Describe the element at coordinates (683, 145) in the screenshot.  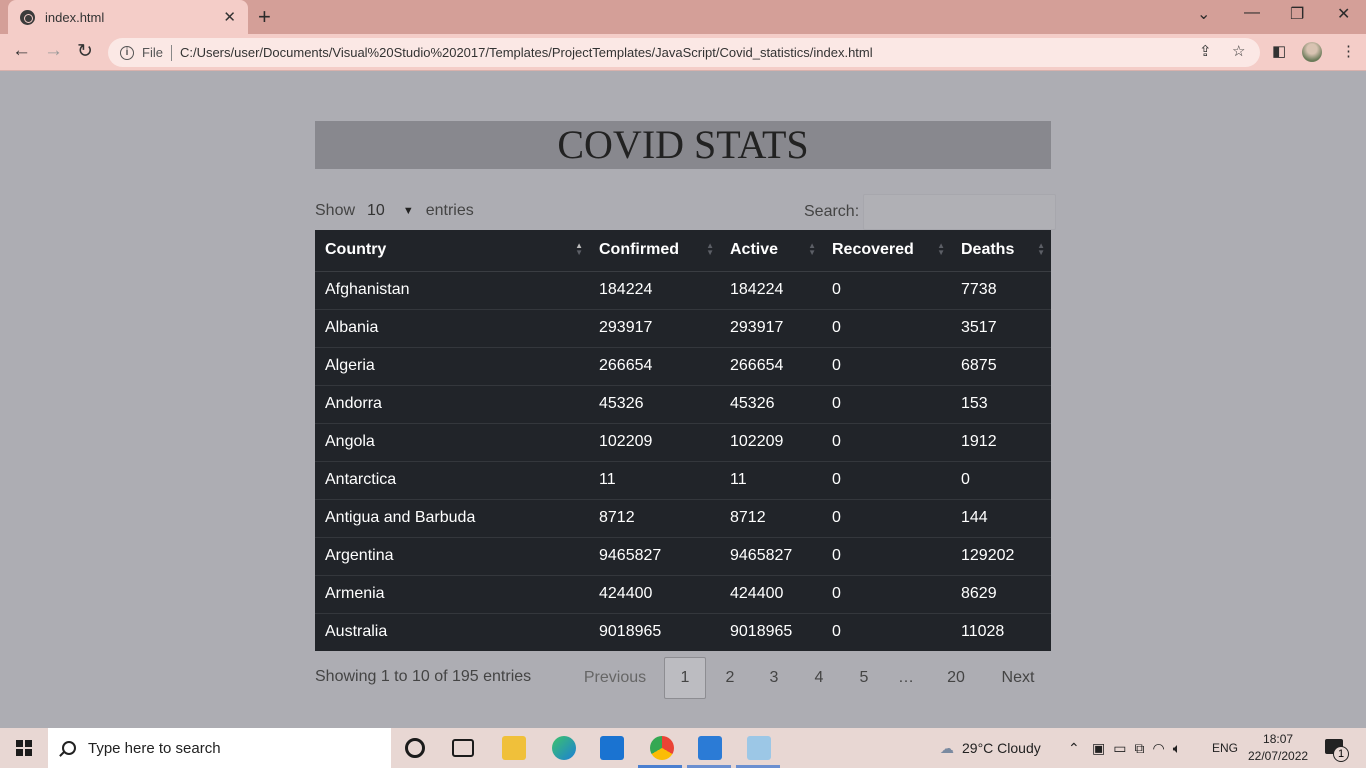
I see `page-title: COVID STATS` at that location.